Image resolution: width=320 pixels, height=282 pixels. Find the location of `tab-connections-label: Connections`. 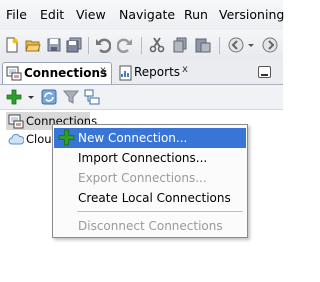

tab-connections-label: Connections is located at coordinates (66, 73).